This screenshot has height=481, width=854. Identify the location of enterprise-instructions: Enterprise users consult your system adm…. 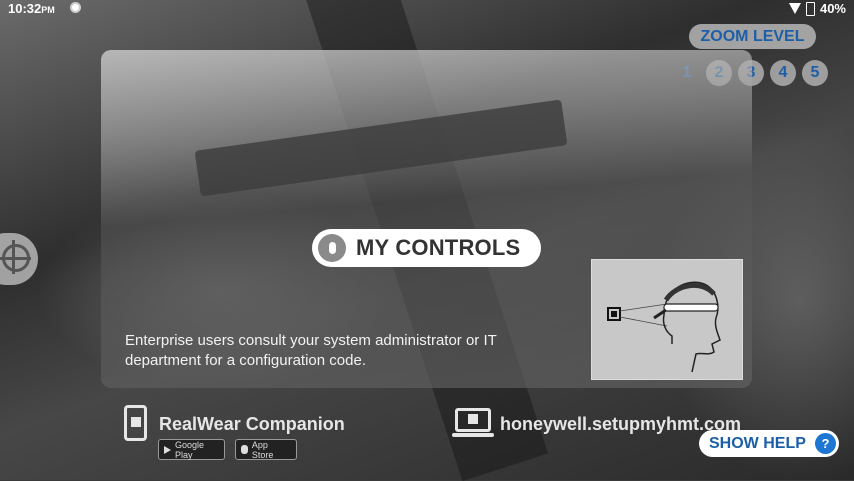
(311, 350).